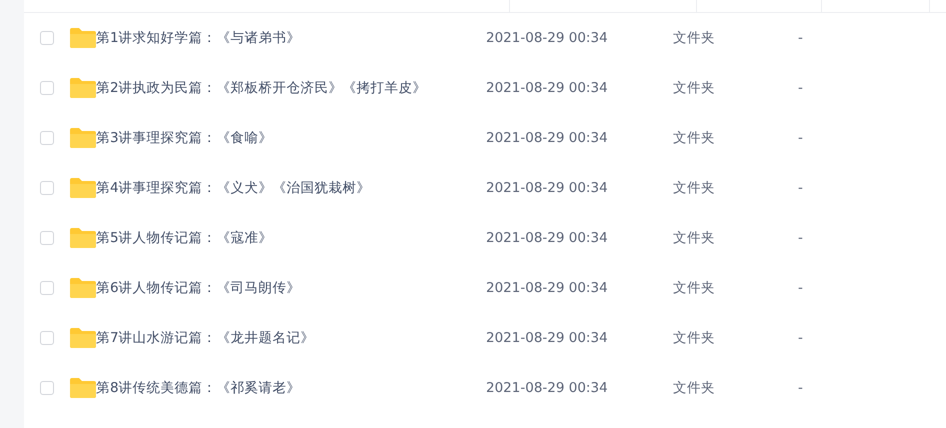 Image resolution: width=946 pixels, height=428 pixels. What do you see at coordinates (286, 288) in the screenshot?
I see `file-name: 第6讲人物传记篇：《司马朗传》` at bounding box center [286, 288].